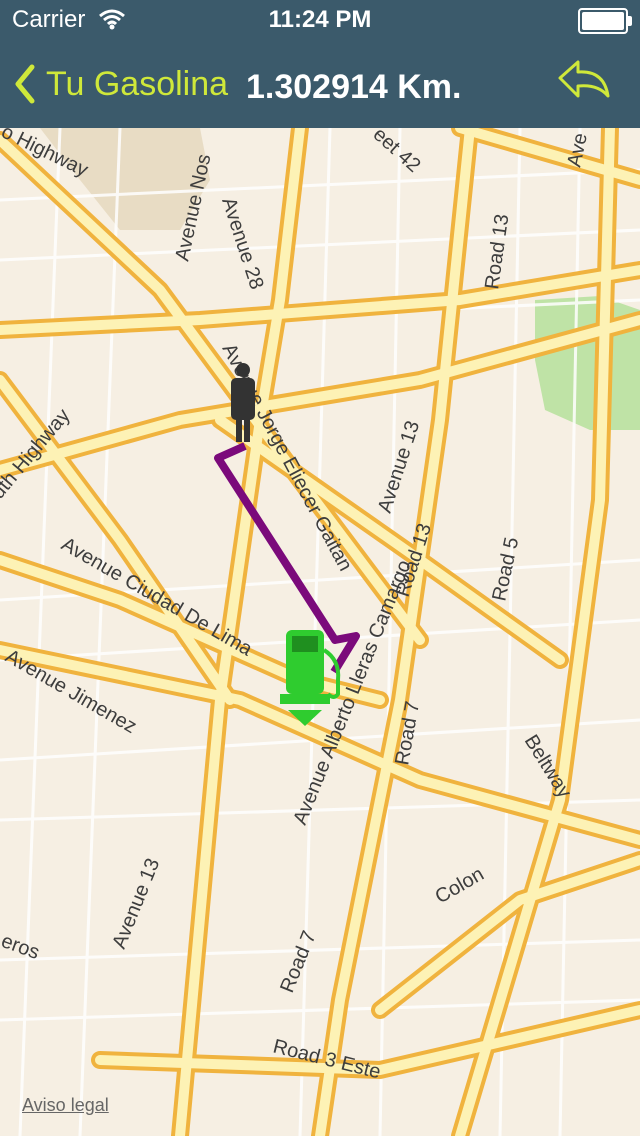 The height and width of the screenshot is (1136, 640). I want to click on status-bar: Carrier 11:24 PM, so click(320, 20).